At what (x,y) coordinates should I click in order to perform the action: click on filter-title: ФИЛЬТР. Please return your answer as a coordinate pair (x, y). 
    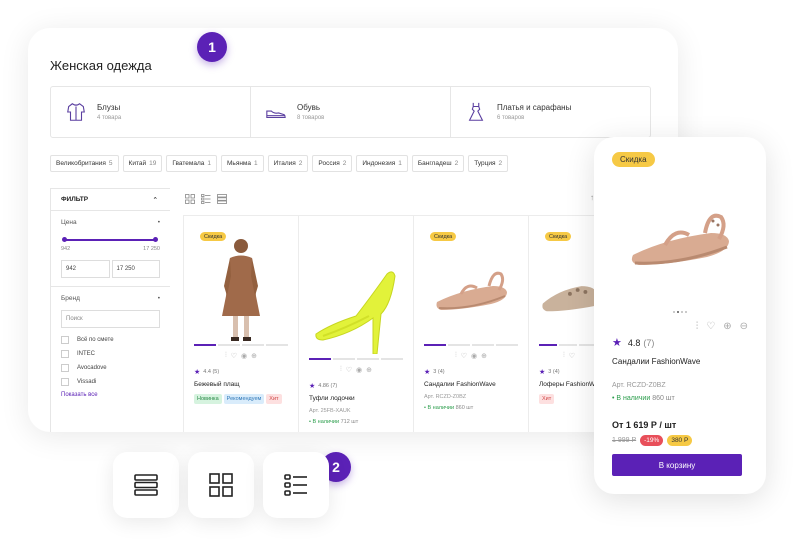
    Looking at the image, I should click on (75, 199).